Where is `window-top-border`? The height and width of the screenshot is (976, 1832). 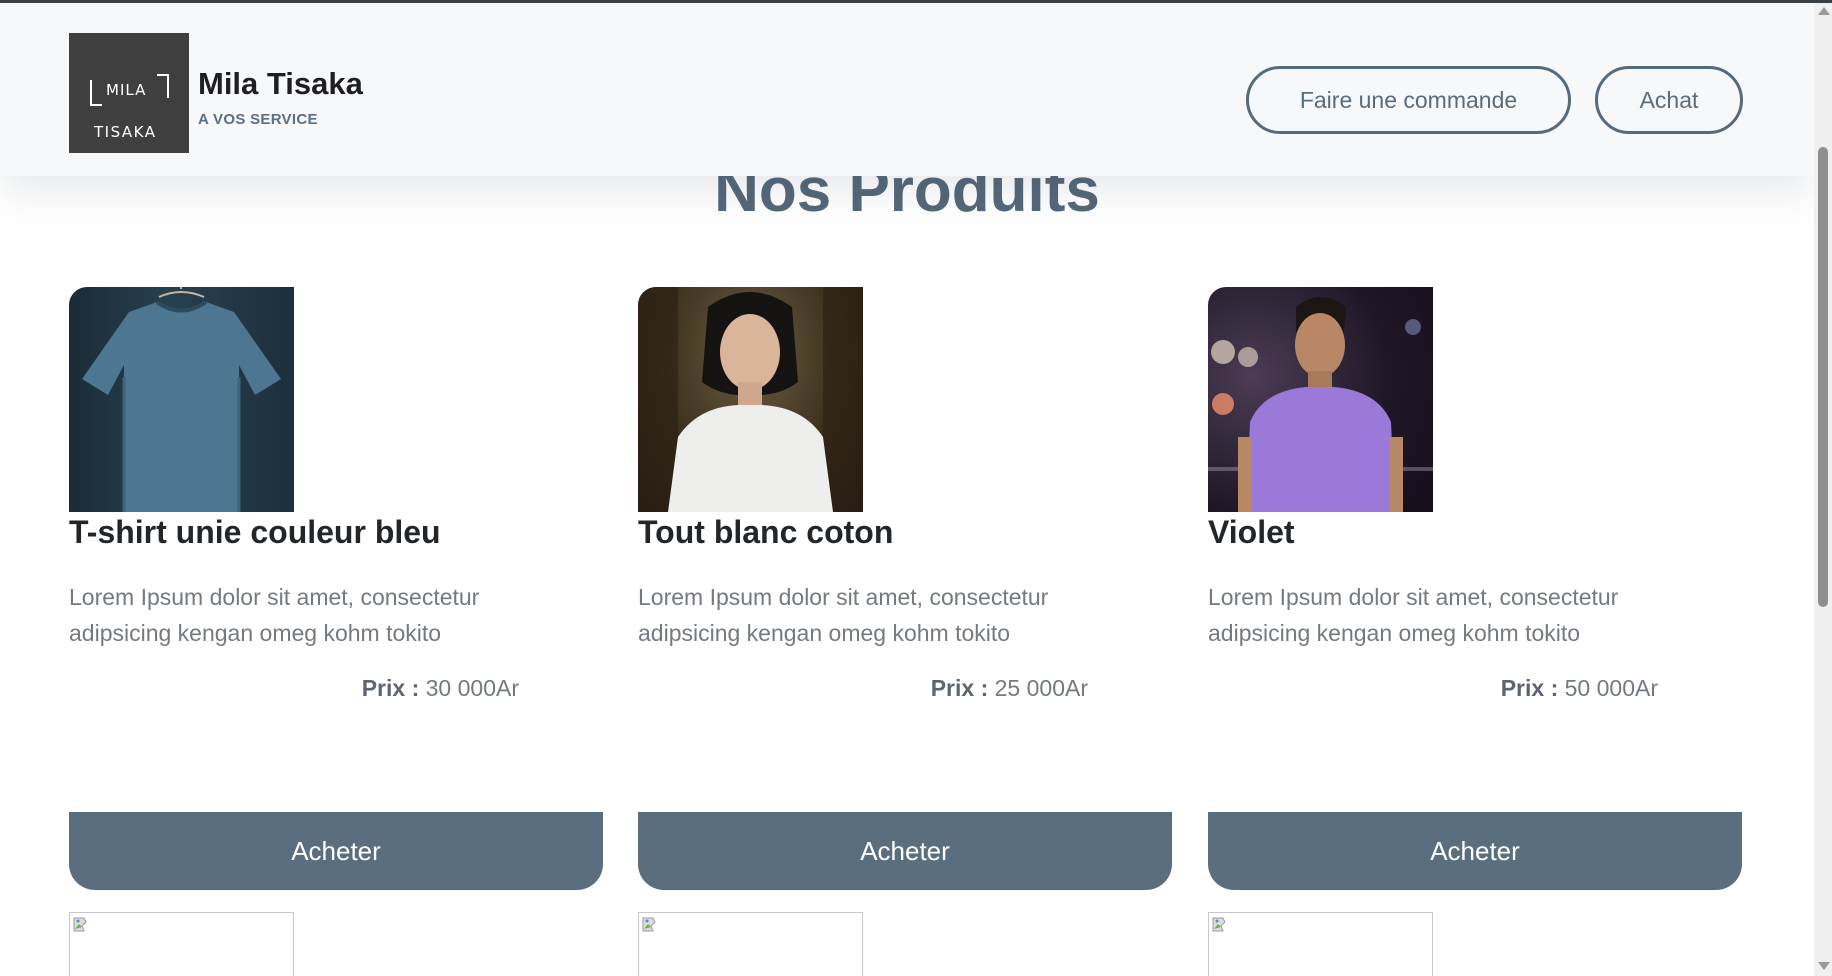 window-top-border is located at coordinates (916, 1).